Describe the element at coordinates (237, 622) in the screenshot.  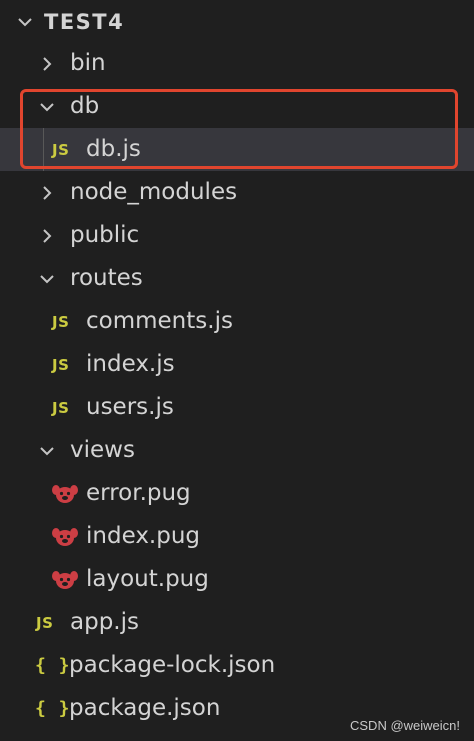
I see `tree-file-app-js: JS app.js` at that location.